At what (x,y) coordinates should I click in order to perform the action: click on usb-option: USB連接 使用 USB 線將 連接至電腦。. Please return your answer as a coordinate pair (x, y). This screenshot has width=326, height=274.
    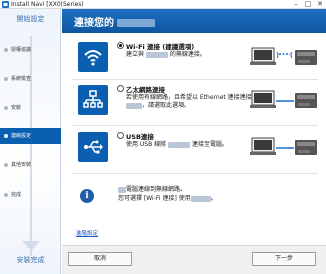
    Looking at the image, I should click on (195, 147).